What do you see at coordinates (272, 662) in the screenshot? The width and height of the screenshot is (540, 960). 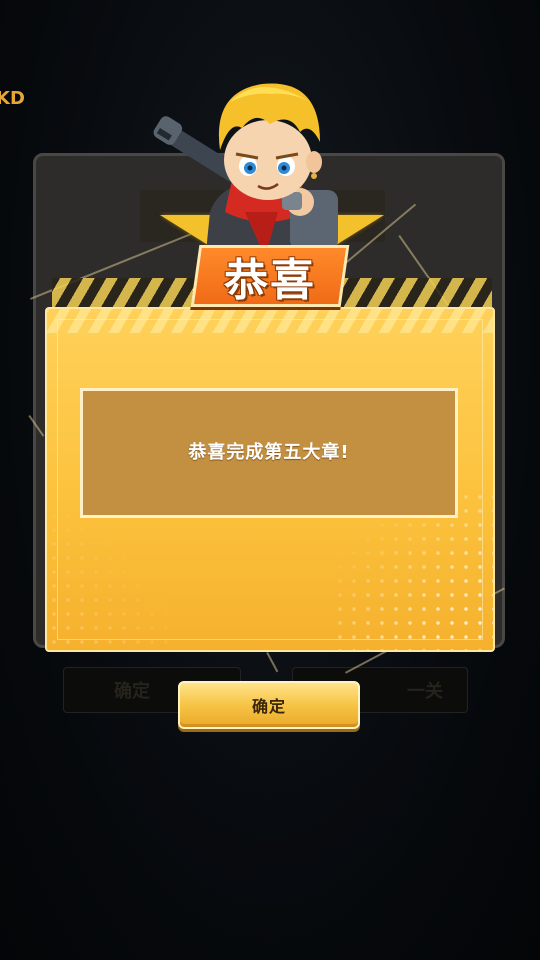 I see `light-ray` at bounding box center [272, 662].